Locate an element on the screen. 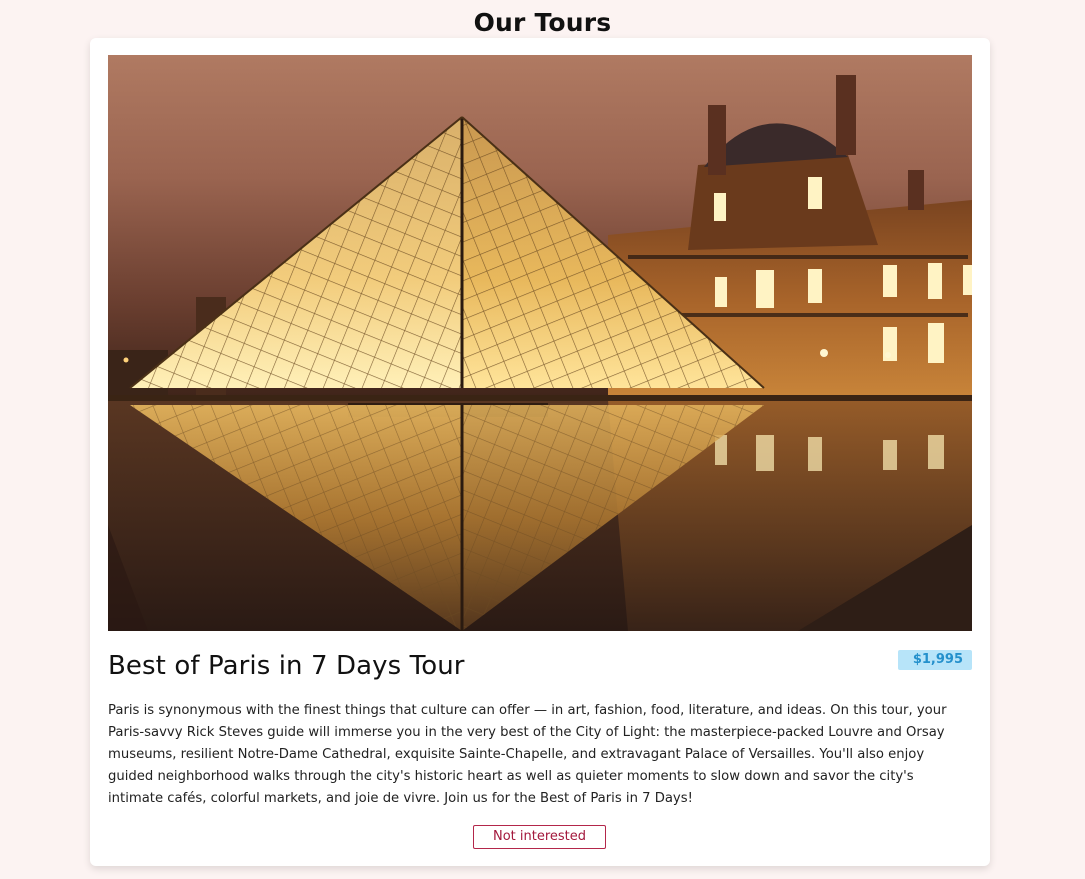 This screenshot has width=1085, height=879. not-interested-button: Not interested is located at coordinates (539, 837).